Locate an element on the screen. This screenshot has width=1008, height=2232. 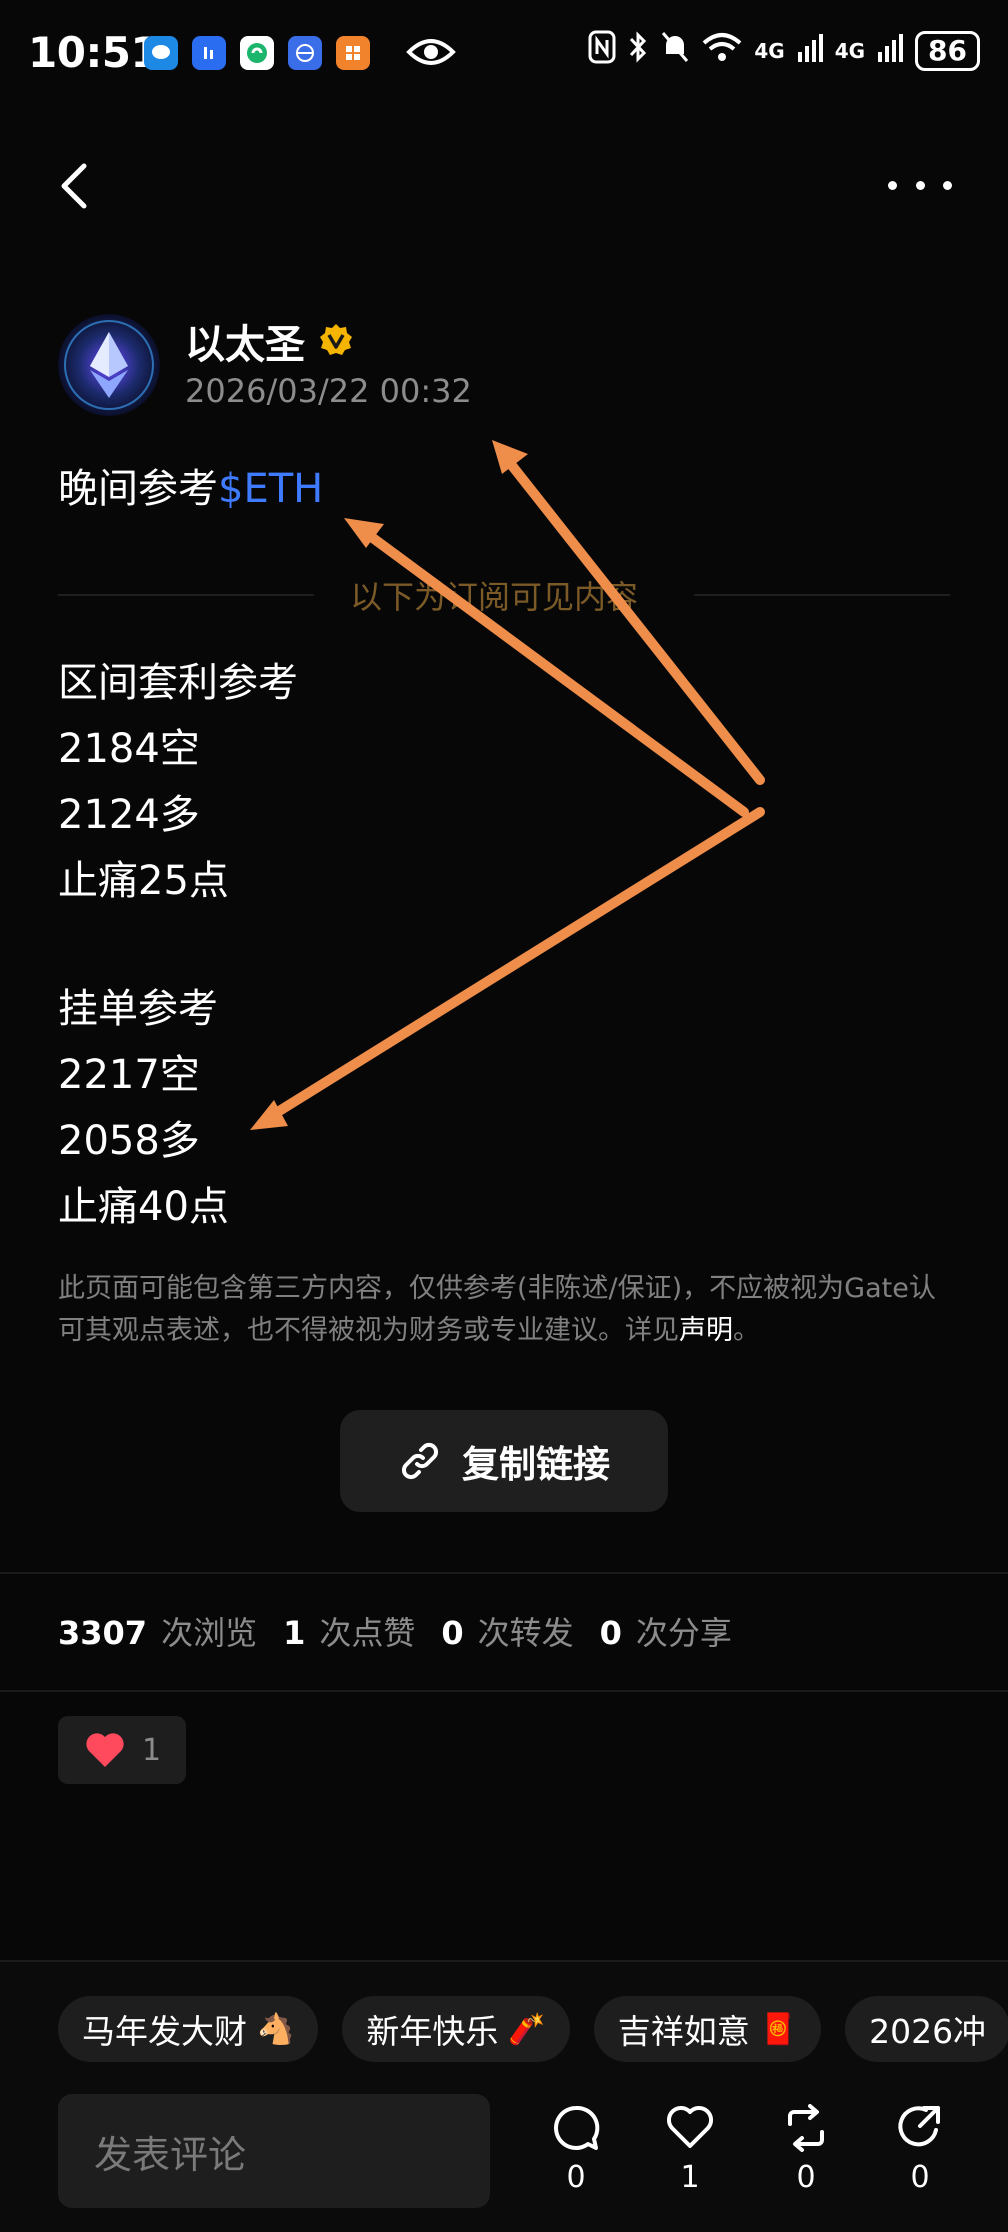
bluetooth-icon is located at coordinates (638, 50).